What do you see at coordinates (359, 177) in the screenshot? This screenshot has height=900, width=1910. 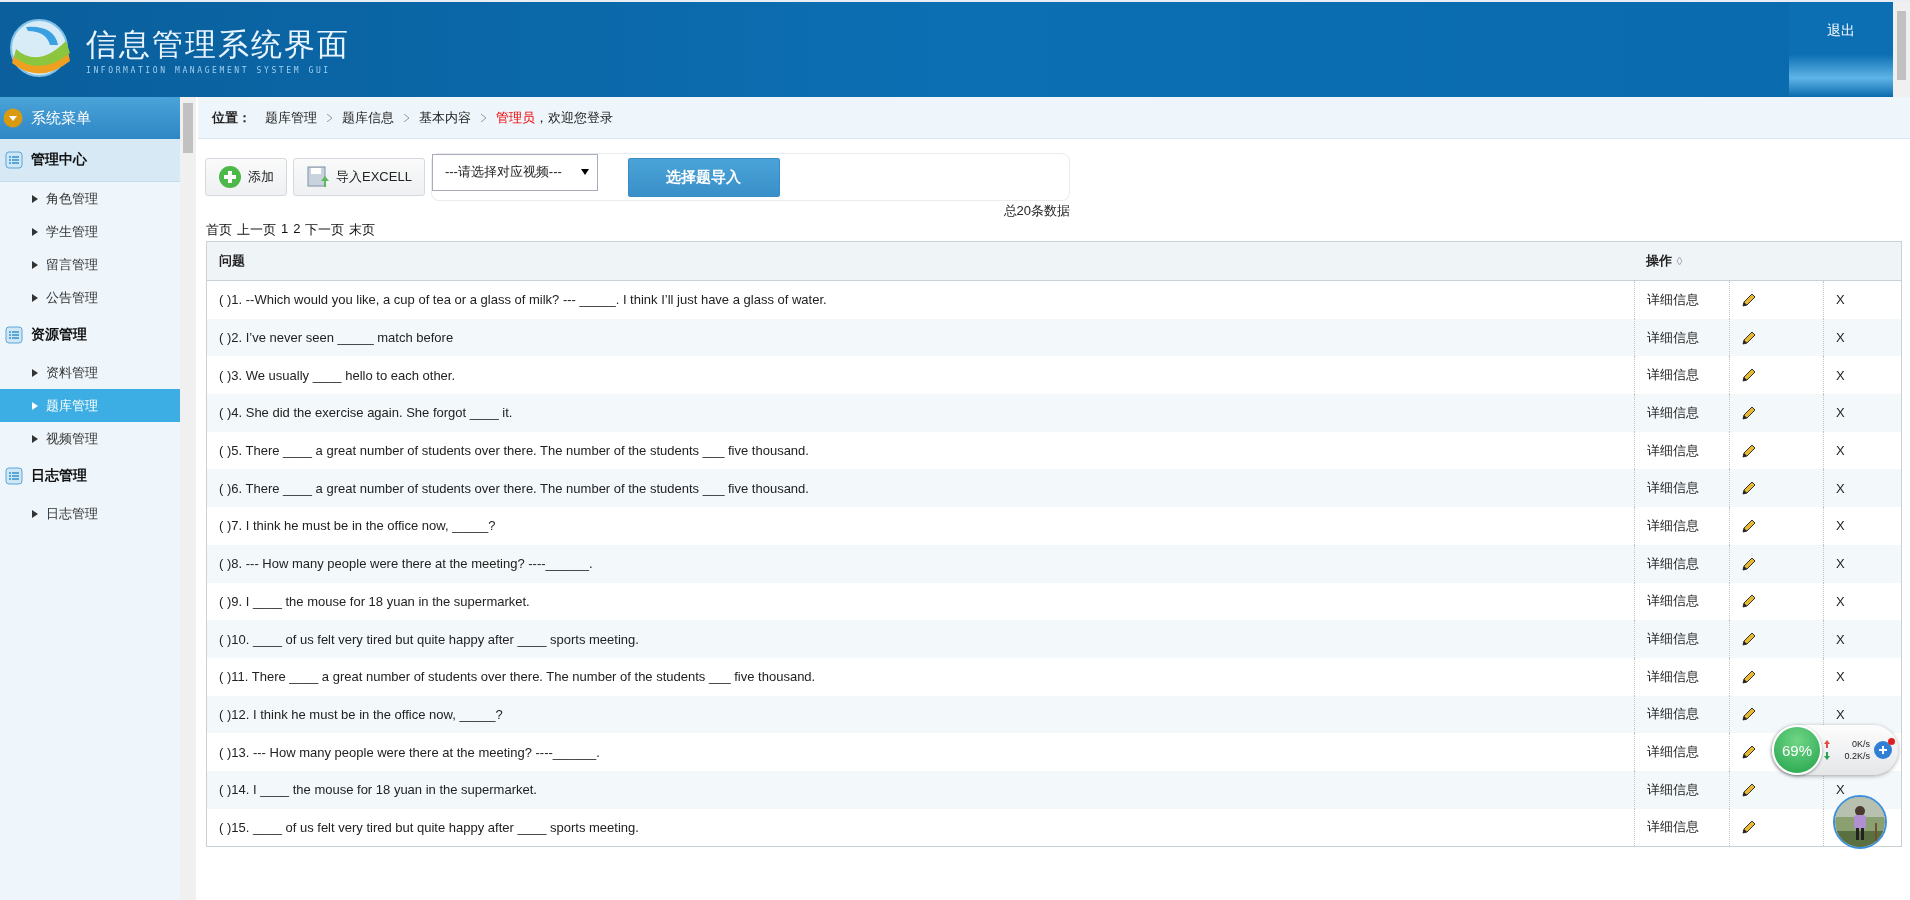 I see `import-excel-button: 导入EXCELL` at bounding box center [359, 177].